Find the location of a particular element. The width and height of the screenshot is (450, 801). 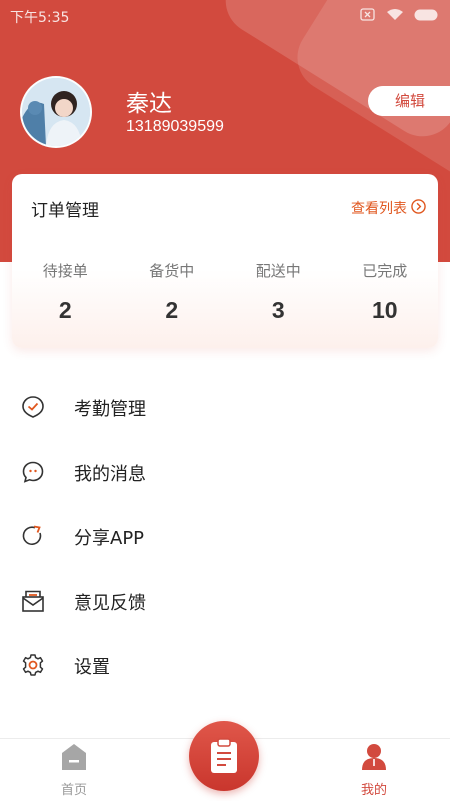

message-bubble-icon is located at coordinates (33, 472).